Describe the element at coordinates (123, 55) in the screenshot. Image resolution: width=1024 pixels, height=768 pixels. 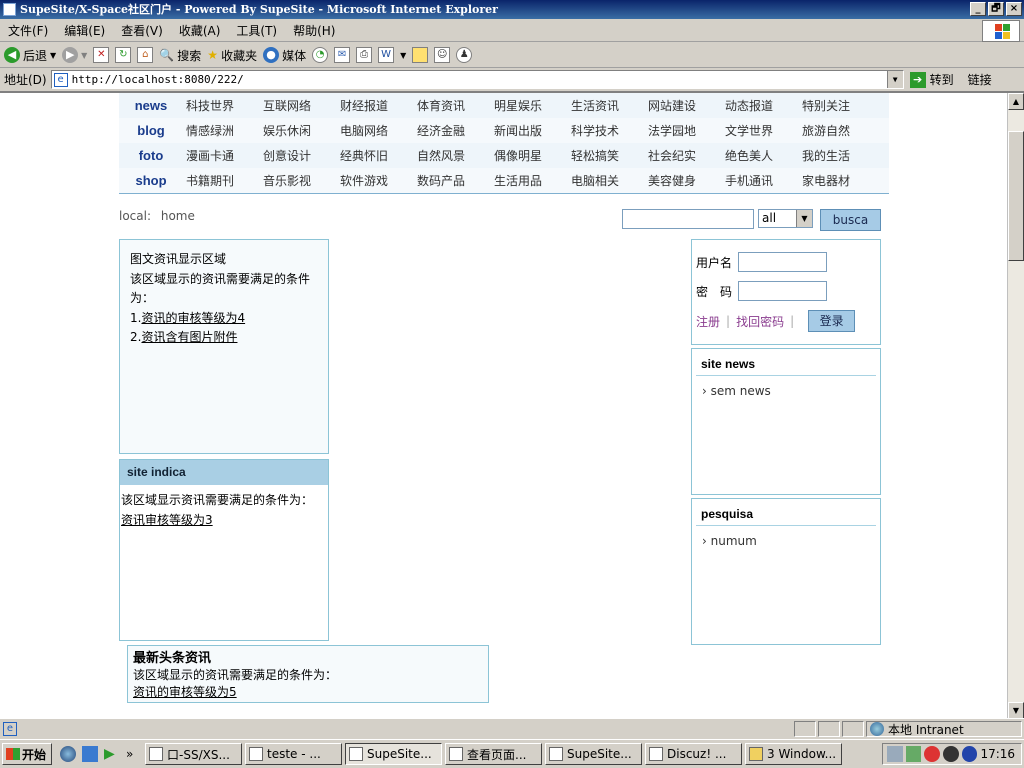
I see `refresh-icon: ↻` at that location.